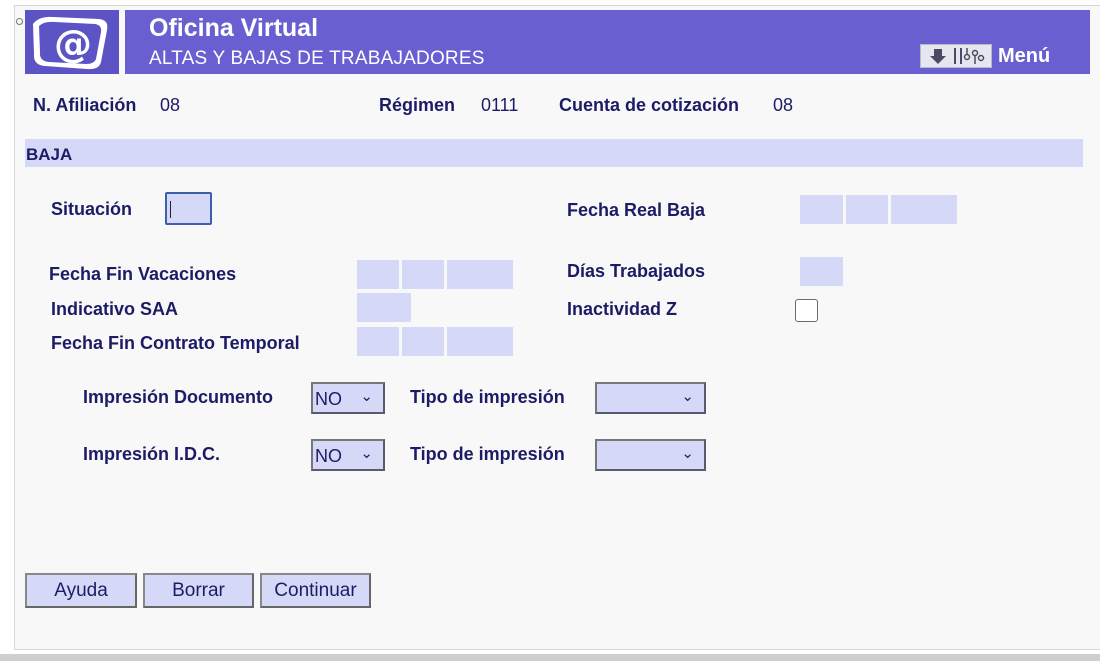 Image resolution: width=1100 pixels, height=661 pixels. I want to click on cuenta-label: Cuenta de cotización, so click(649, 105).